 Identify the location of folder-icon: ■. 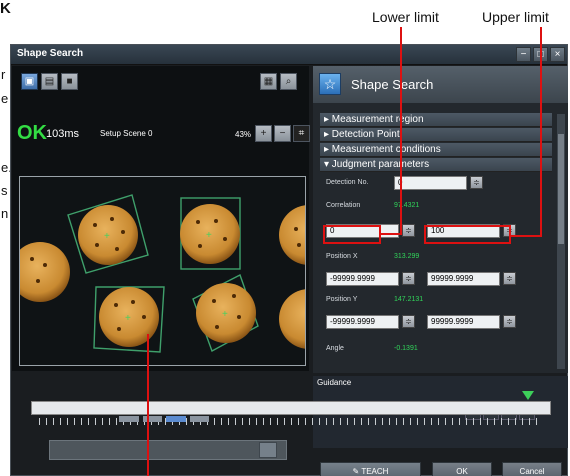
(69, 81).